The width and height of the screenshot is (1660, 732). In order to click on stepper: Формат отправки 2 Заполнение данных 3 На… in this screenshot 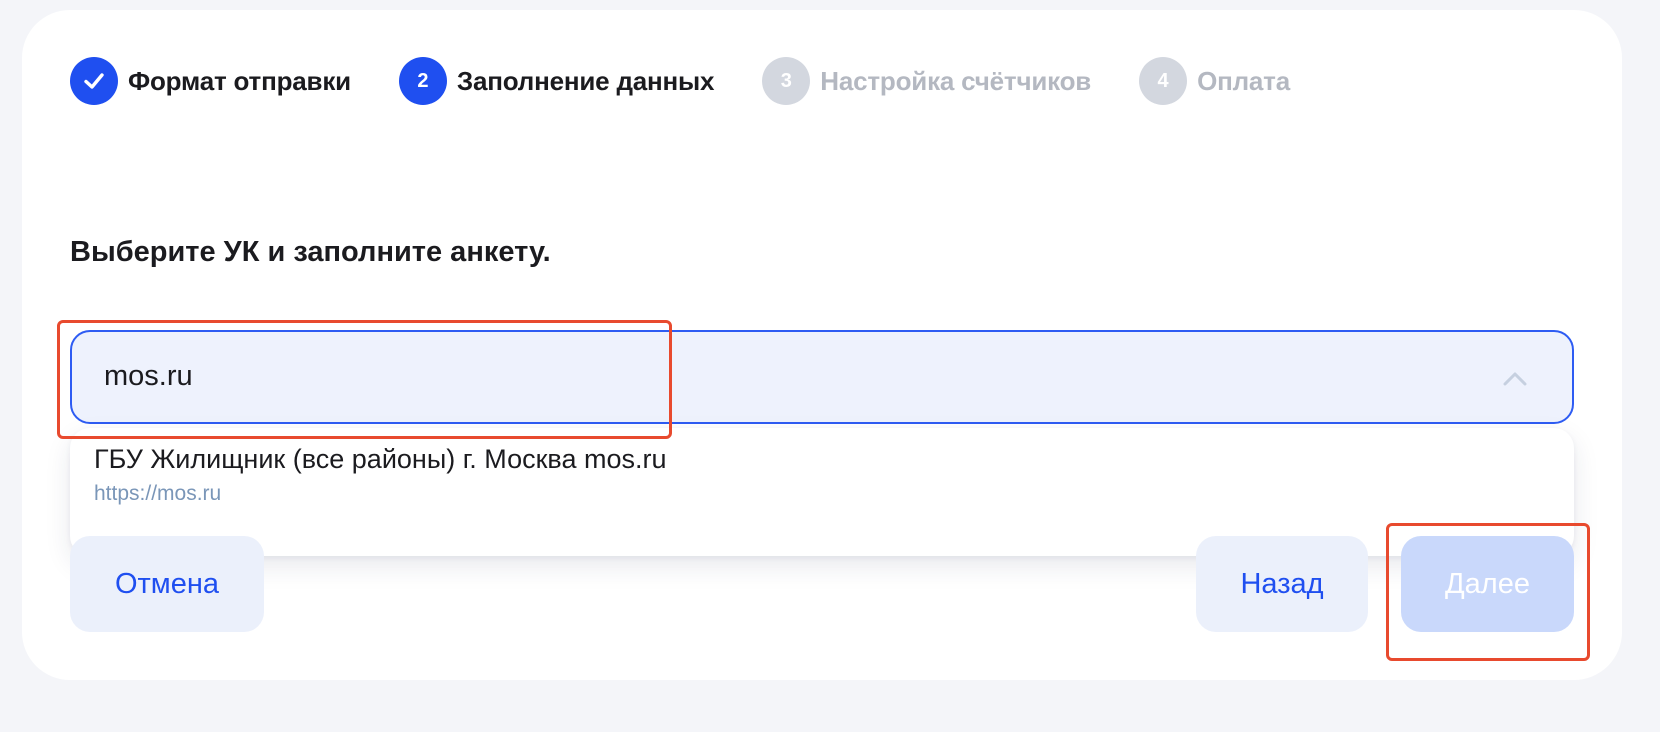, I will do `click(704, 81)`.